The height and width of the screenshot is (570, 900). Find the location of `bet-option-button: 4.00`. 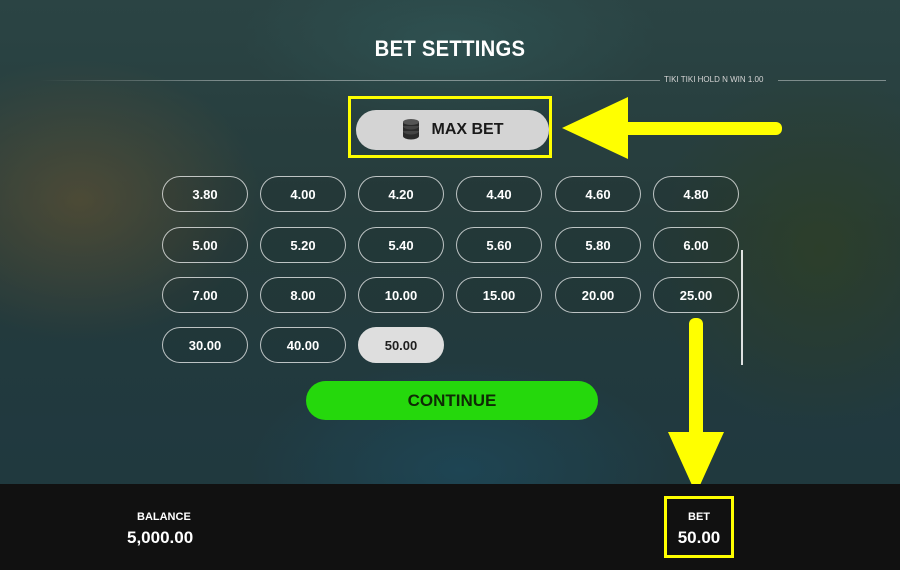

bet-option-button: 4.00 is located at coordinates (303, 194).